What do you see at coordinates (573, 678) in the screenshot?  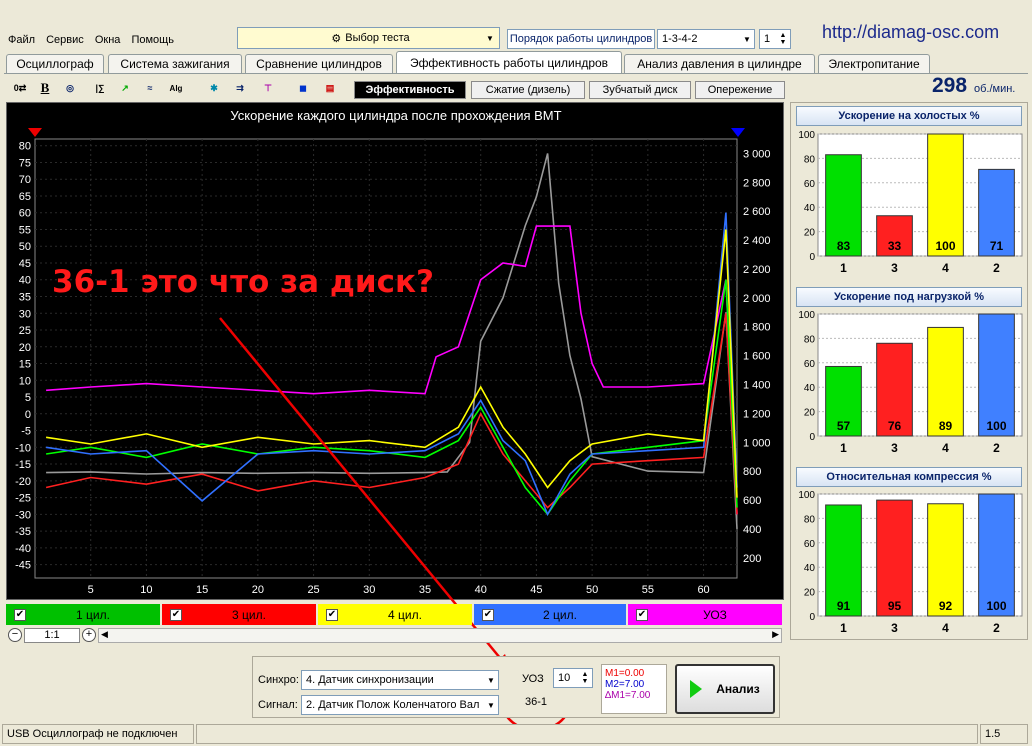 I see `uoz-spinner: 10 ▲ ▼` at bounding box center [573, 678].